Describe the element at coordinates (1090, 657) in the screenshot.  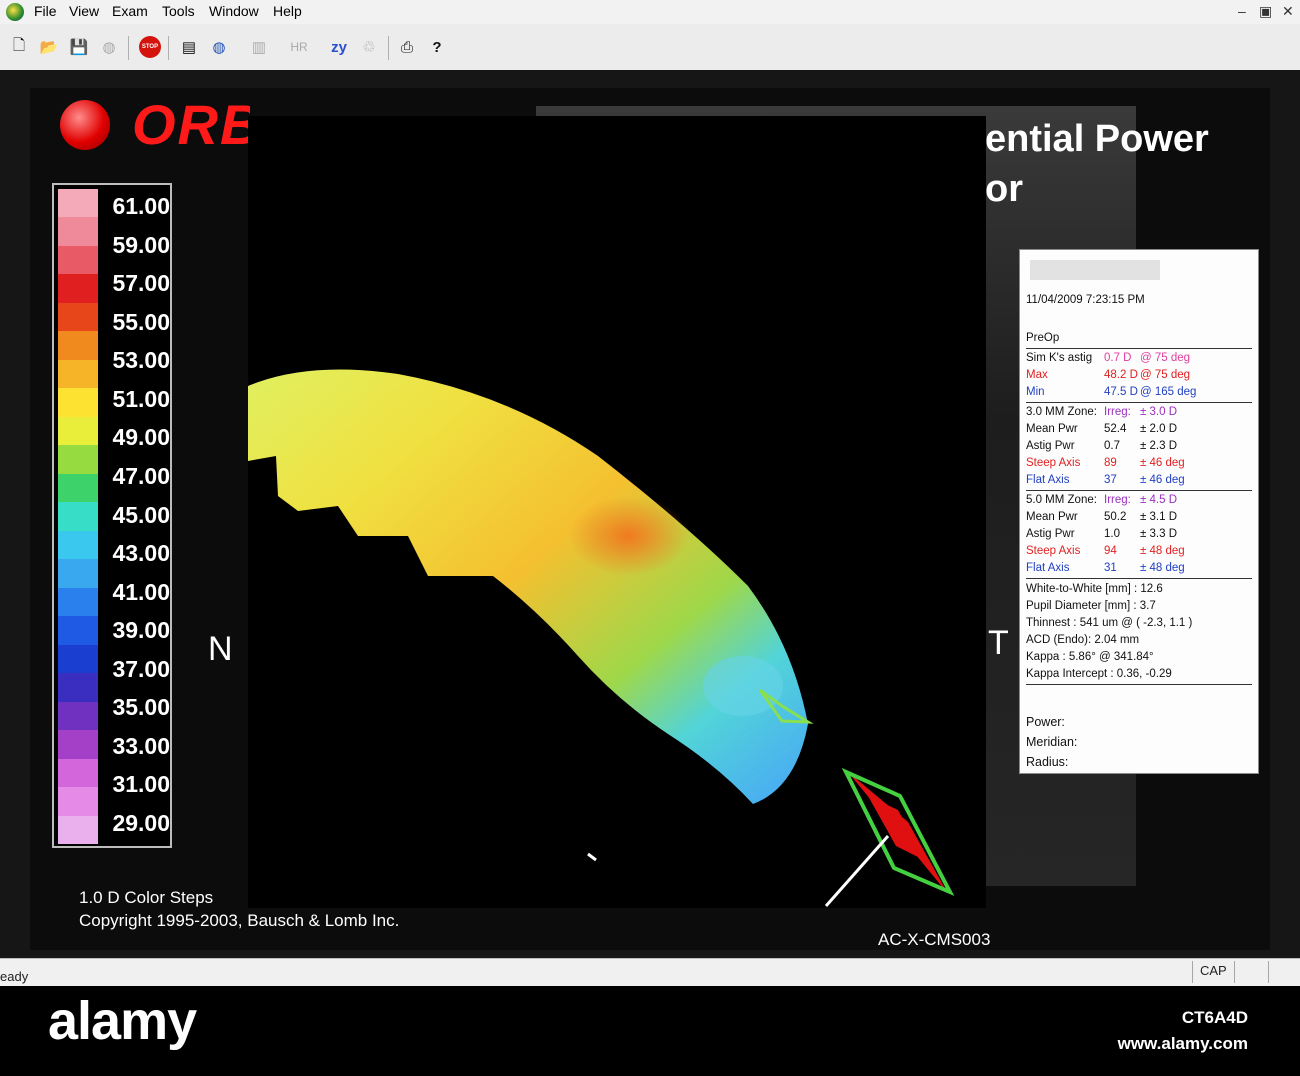
I see `kappa: Kappa : 5.86° @ 341.84°` at that location.